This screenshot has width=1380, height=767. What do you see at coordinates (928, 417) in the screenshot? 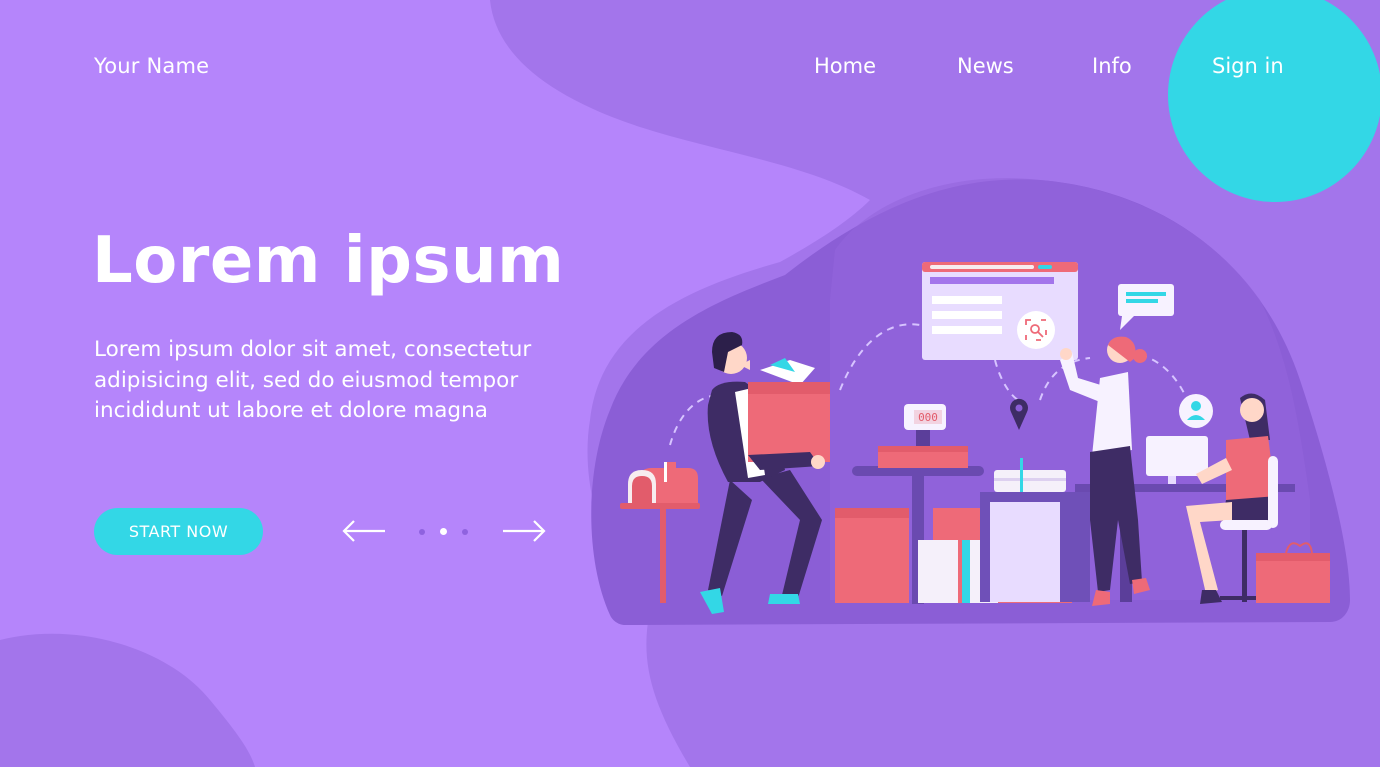
I see `scale-readout: 000` at bounding box center [928, 417].